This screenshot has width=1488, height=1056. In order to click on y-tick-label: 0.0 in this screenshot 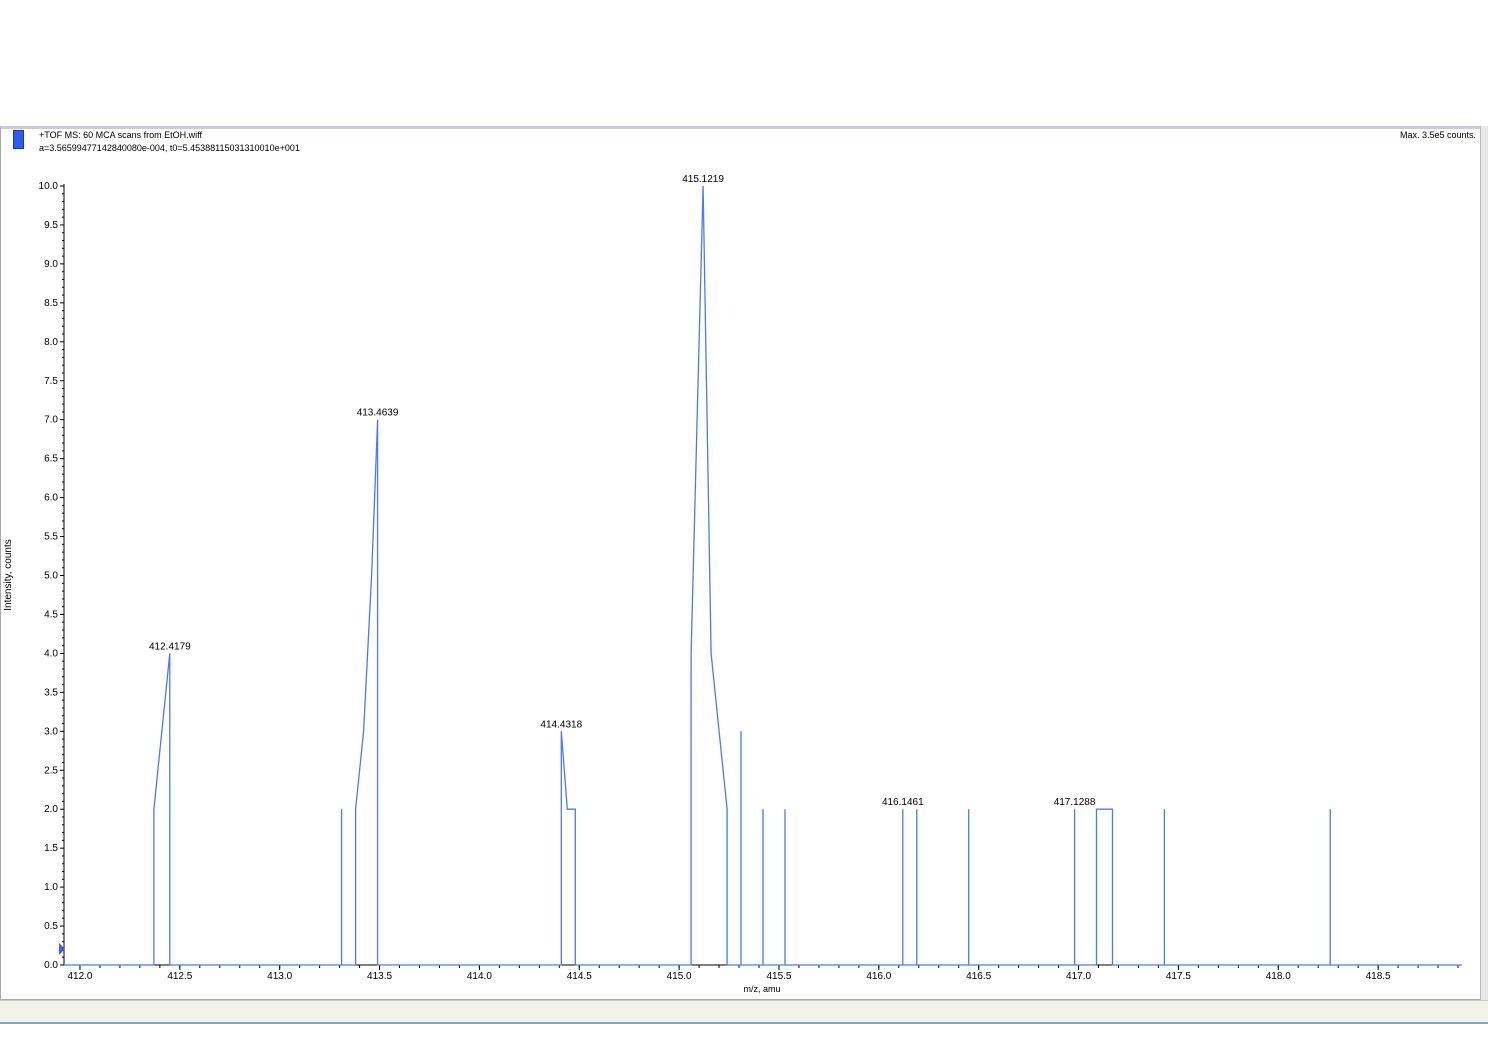, I will do `click(51, 965)`.